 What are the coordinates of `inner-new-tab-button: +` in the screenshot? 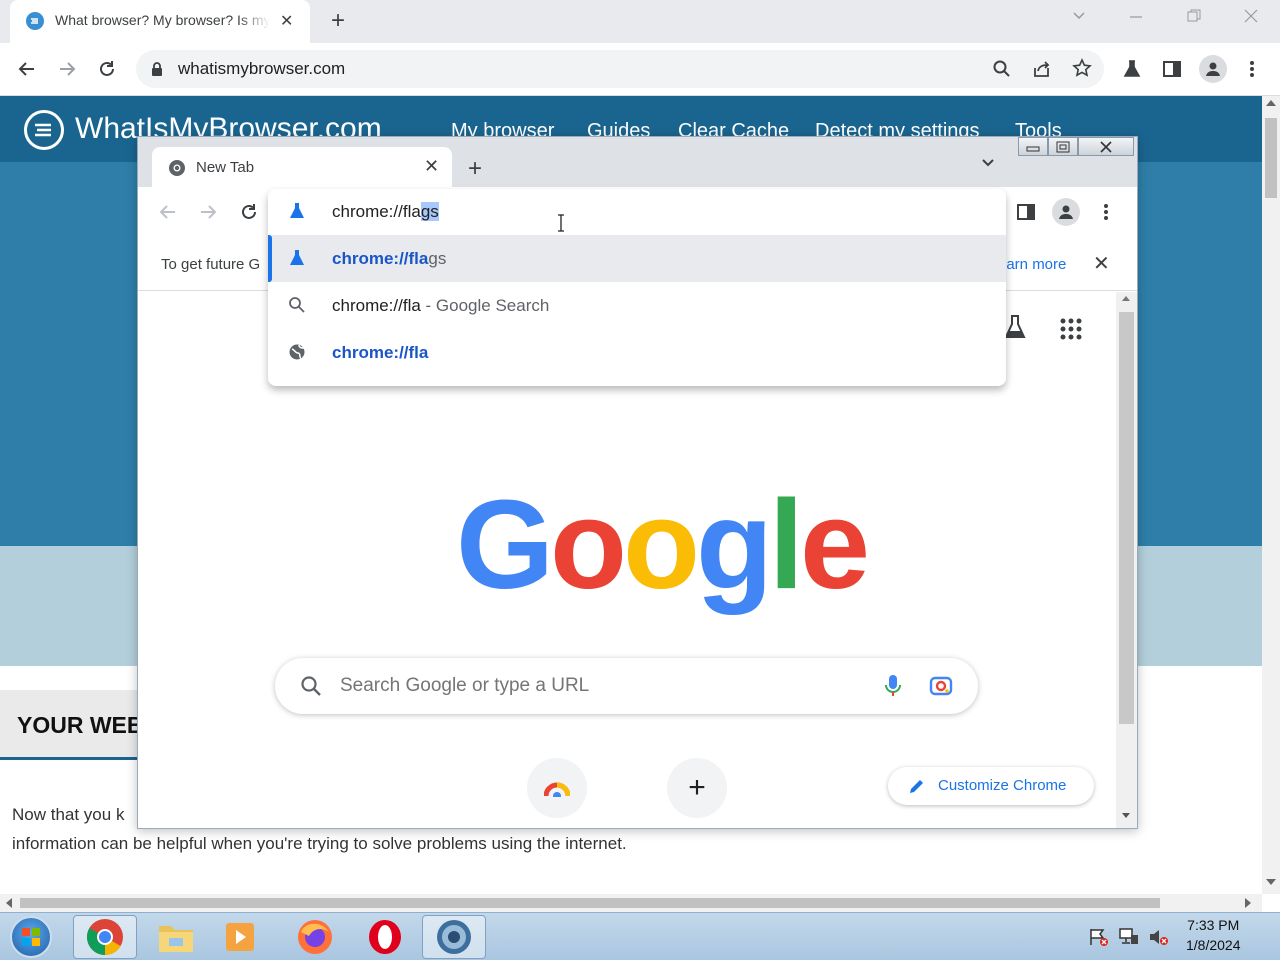 It's located at (475, 169).